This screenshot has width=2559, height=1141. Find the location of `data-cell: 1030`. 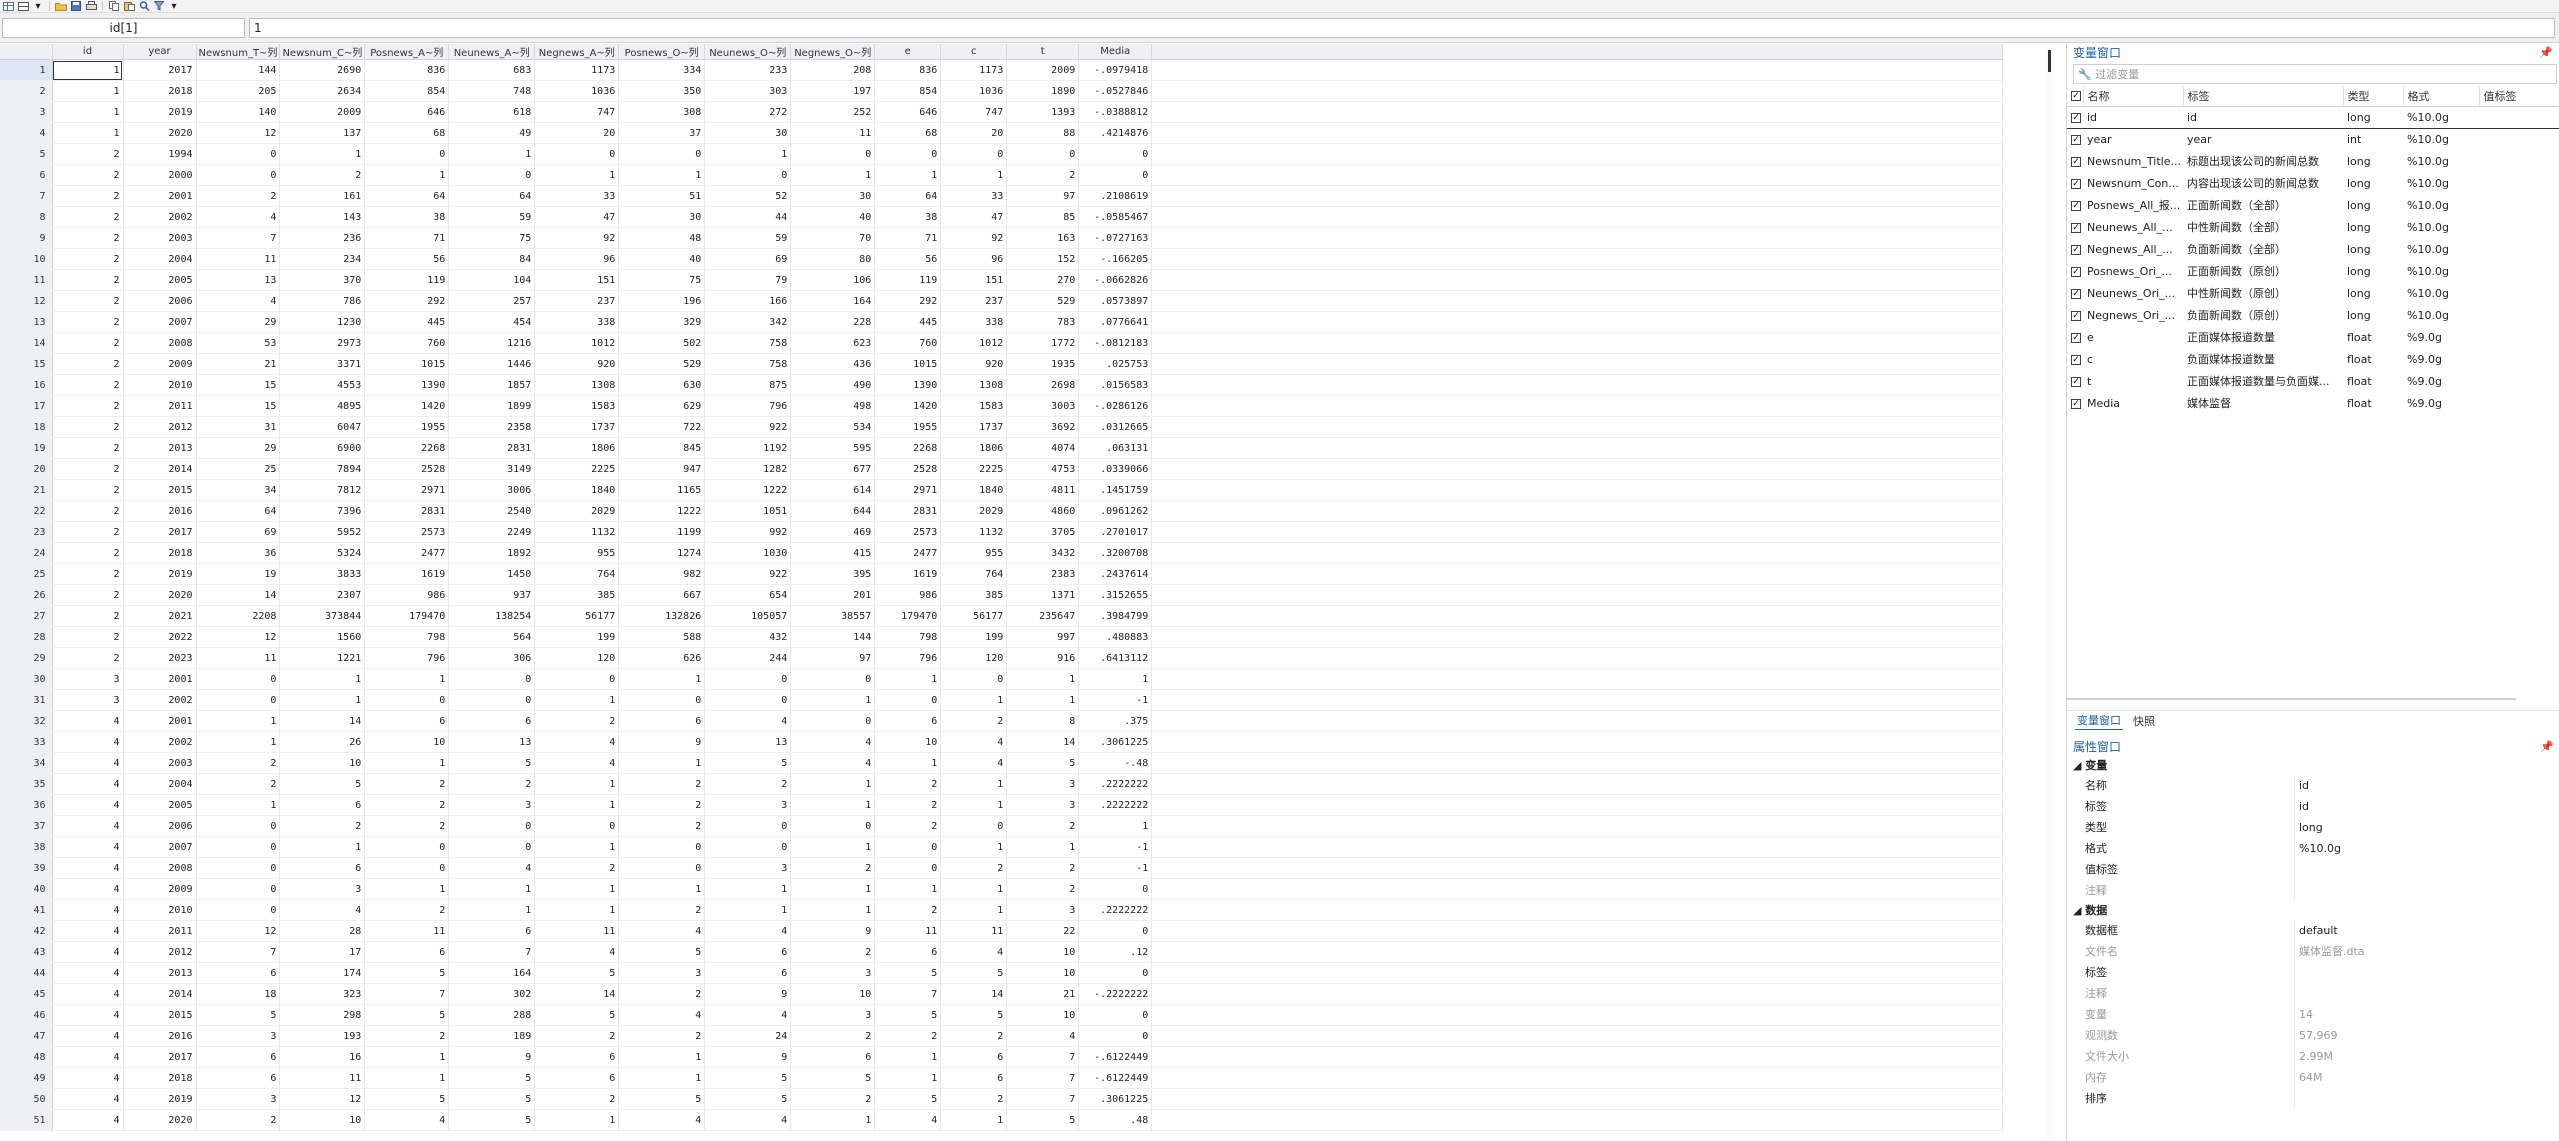

data-cell: 1030 is located at coordinates (748, 553).